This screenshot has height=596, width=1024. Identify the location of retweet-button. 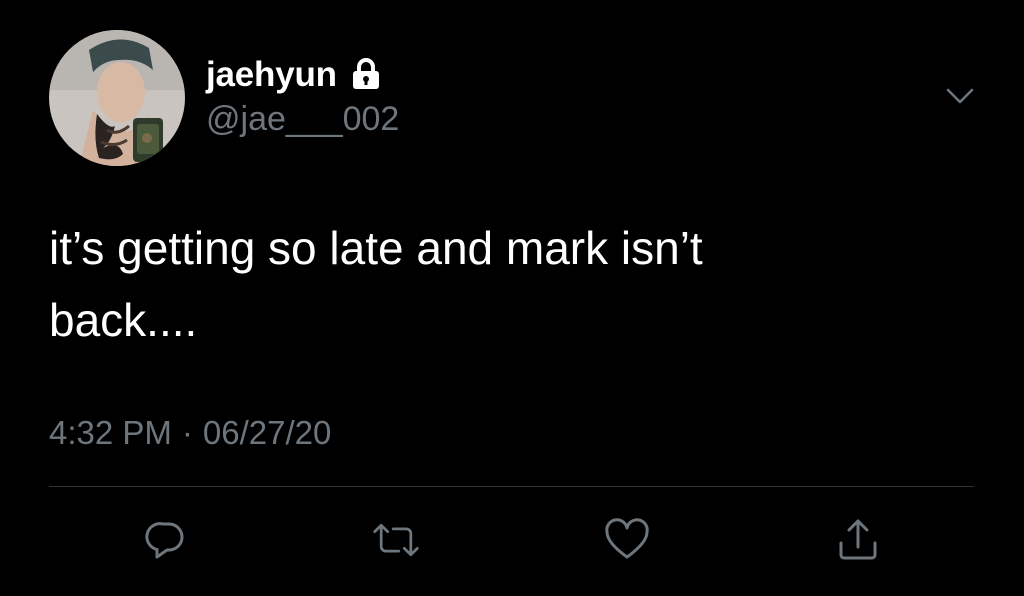
(396, 540).